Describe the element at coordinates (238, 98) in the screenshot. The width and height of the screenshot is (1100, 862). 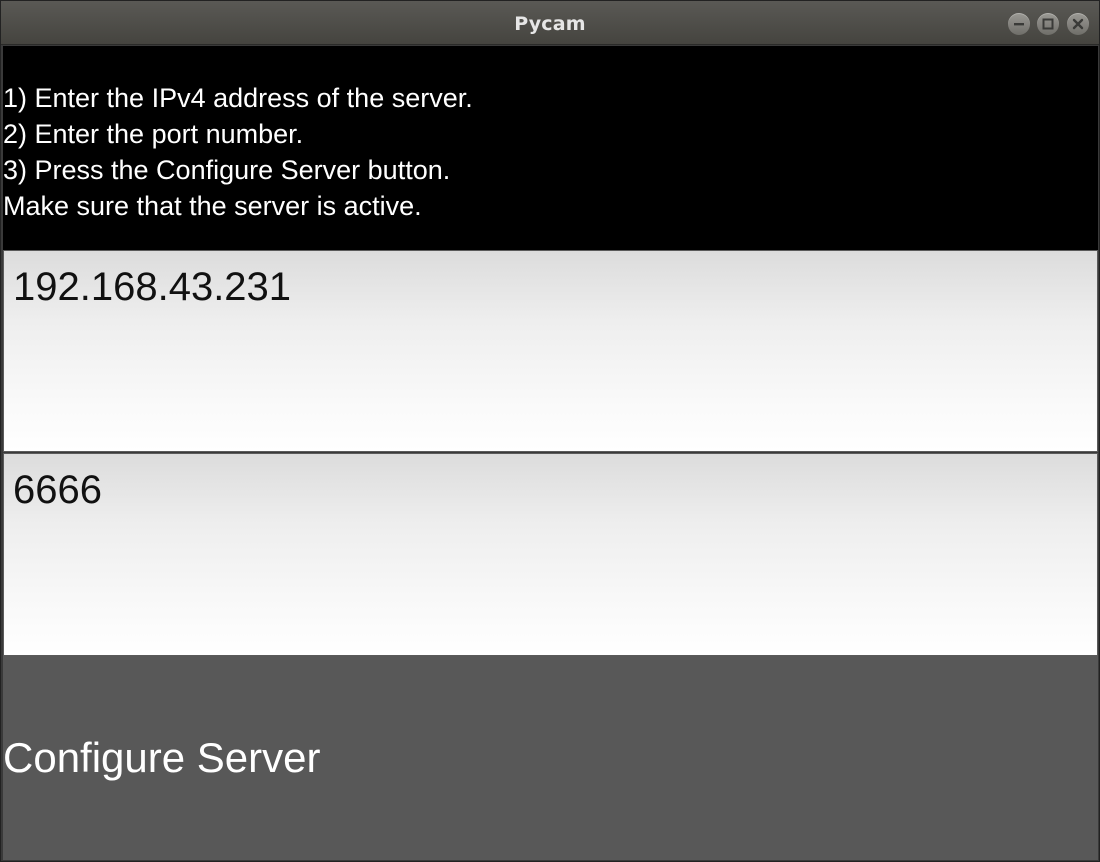
I see `instruction-line-1: 1) Enter the IPv4 address of the server.` at that location.